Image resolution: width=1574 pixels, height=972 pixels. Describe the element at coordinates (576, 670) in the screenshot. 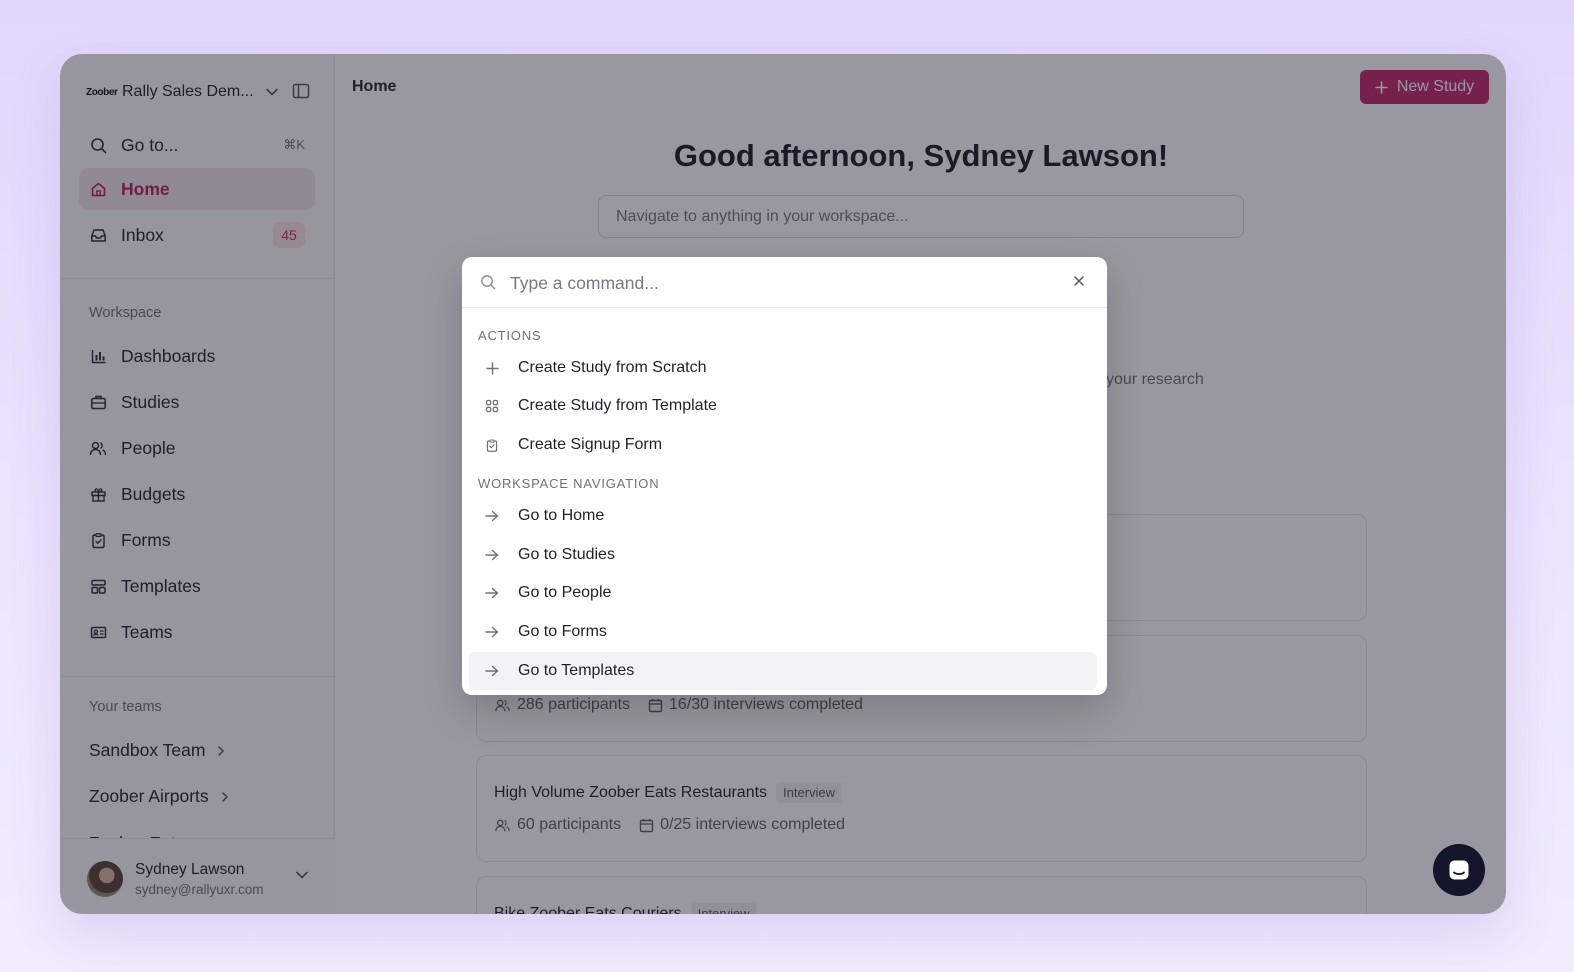

I see `command-label: Go to Templates` at that location.